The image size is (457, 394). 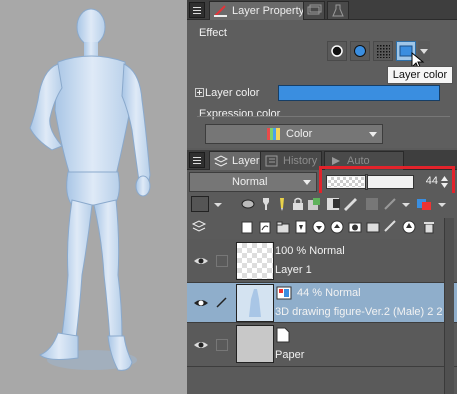 I want to click on tab-layer-property: Layer Property, so click(x=259, y=10).